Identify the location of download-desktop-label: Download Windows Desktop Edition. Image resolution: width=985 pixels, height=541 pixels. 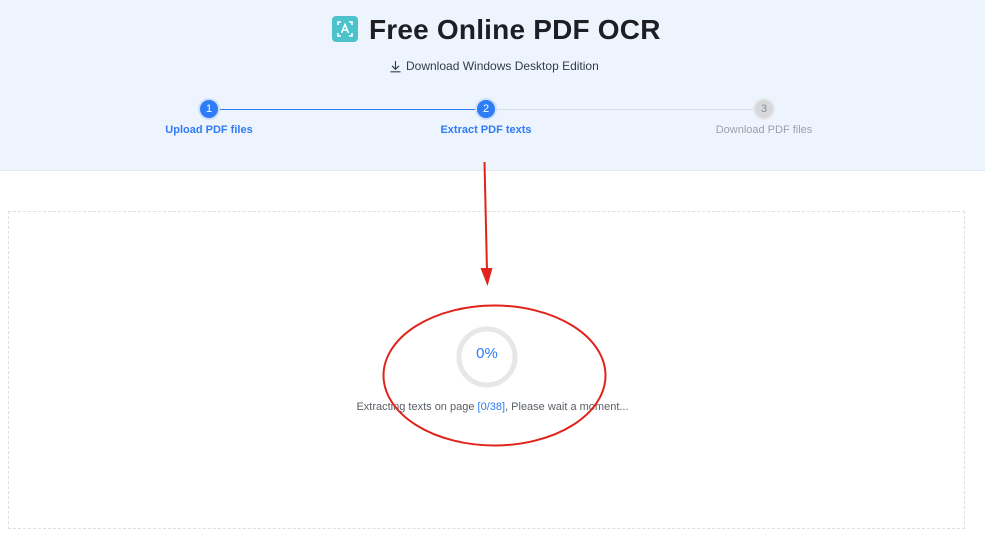
(502, 66).